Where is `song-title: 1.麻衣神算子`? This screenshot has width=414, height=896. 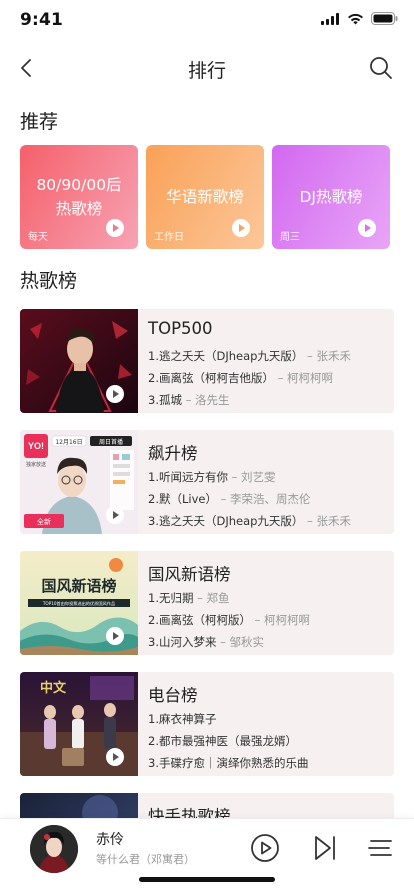 song-title: 1.麻衣神算子 is located at coordinates (182, 719).